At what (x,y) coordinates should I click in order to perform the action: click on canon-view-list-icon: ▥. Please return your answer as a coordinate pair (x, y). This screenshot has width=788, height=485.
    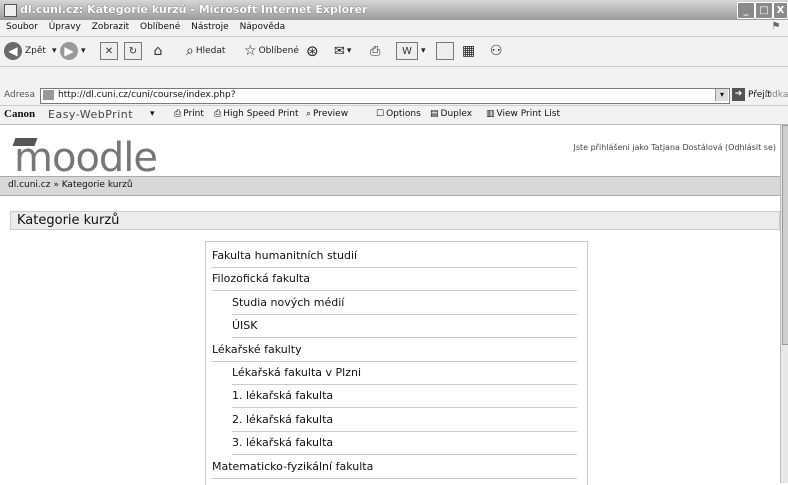
    Looking at the image, I should click on (490, 114).